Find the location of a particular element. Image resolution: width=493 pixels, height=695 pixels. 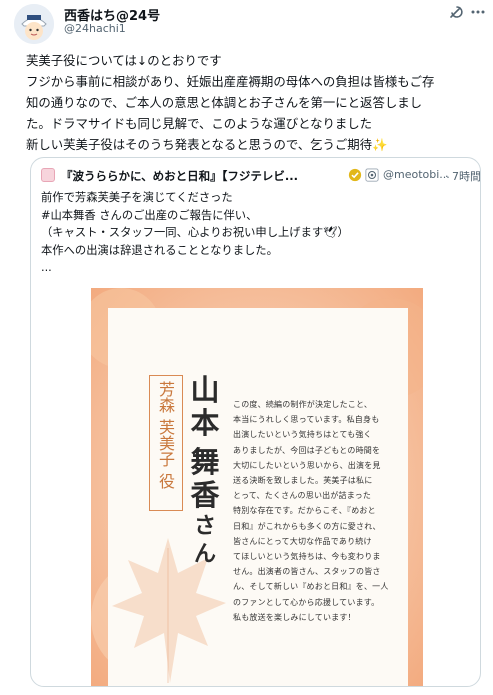

quoted-line: 前作で芳森芙美子を演じてくださった is located at coordinates (137, 197).